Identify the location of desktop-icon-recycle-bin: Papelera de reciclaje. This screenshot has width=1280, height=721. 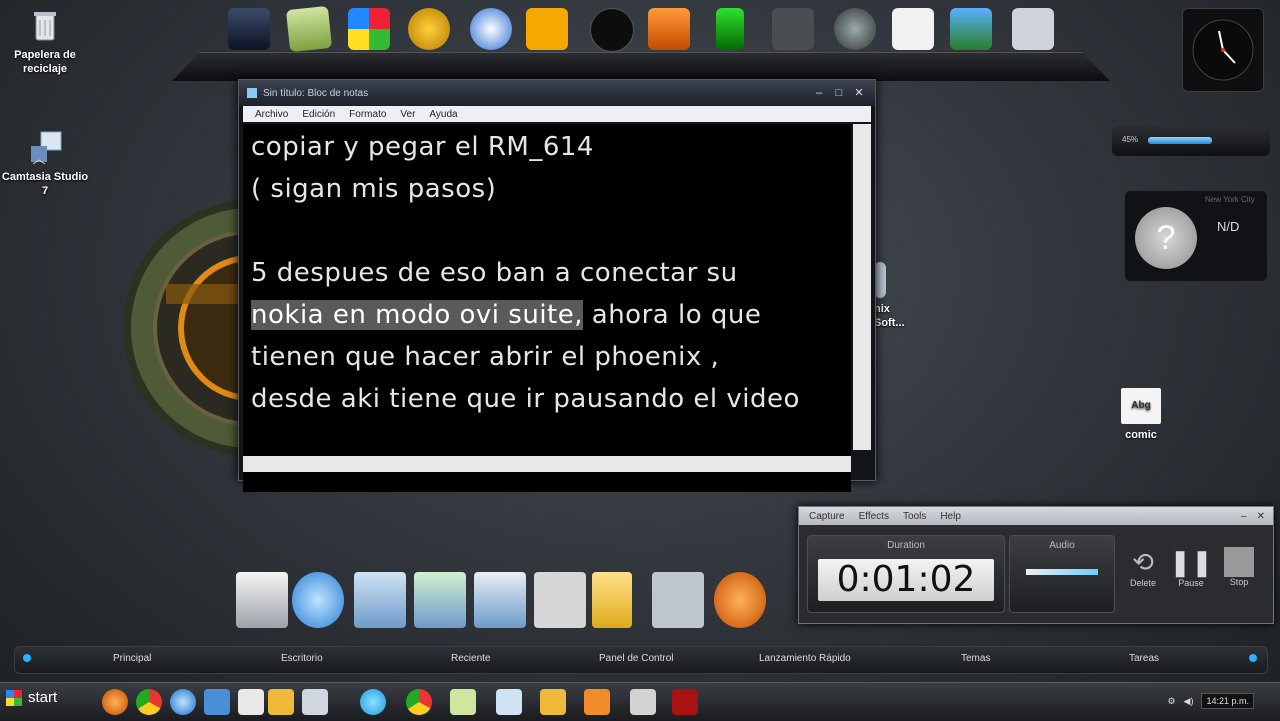
(45, 42).